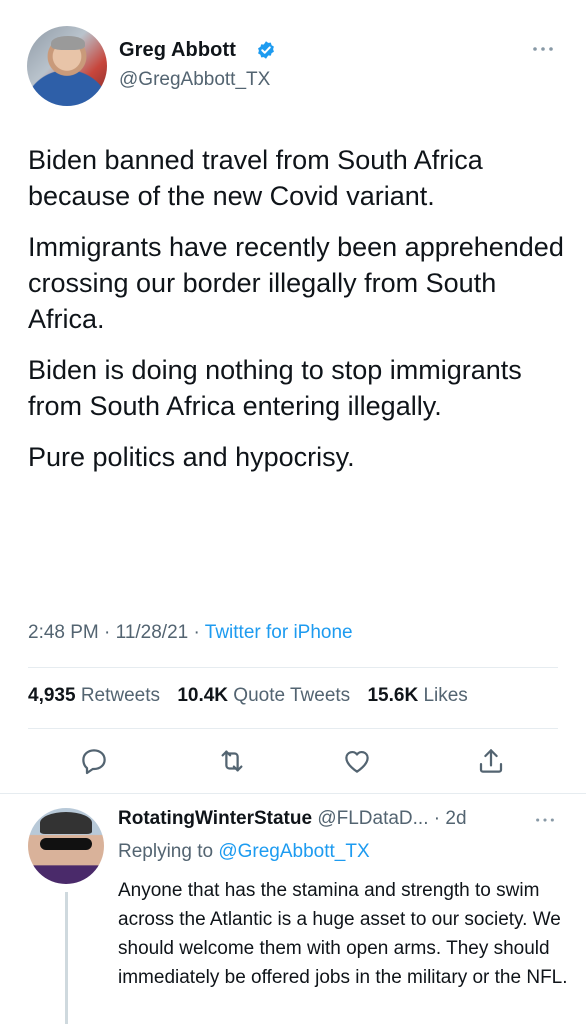 Image resolution: width=586 pixels, height=1024 pixels. I want to click on replying-to: Replying to @GregAbbott_TX, so click(244, 852).